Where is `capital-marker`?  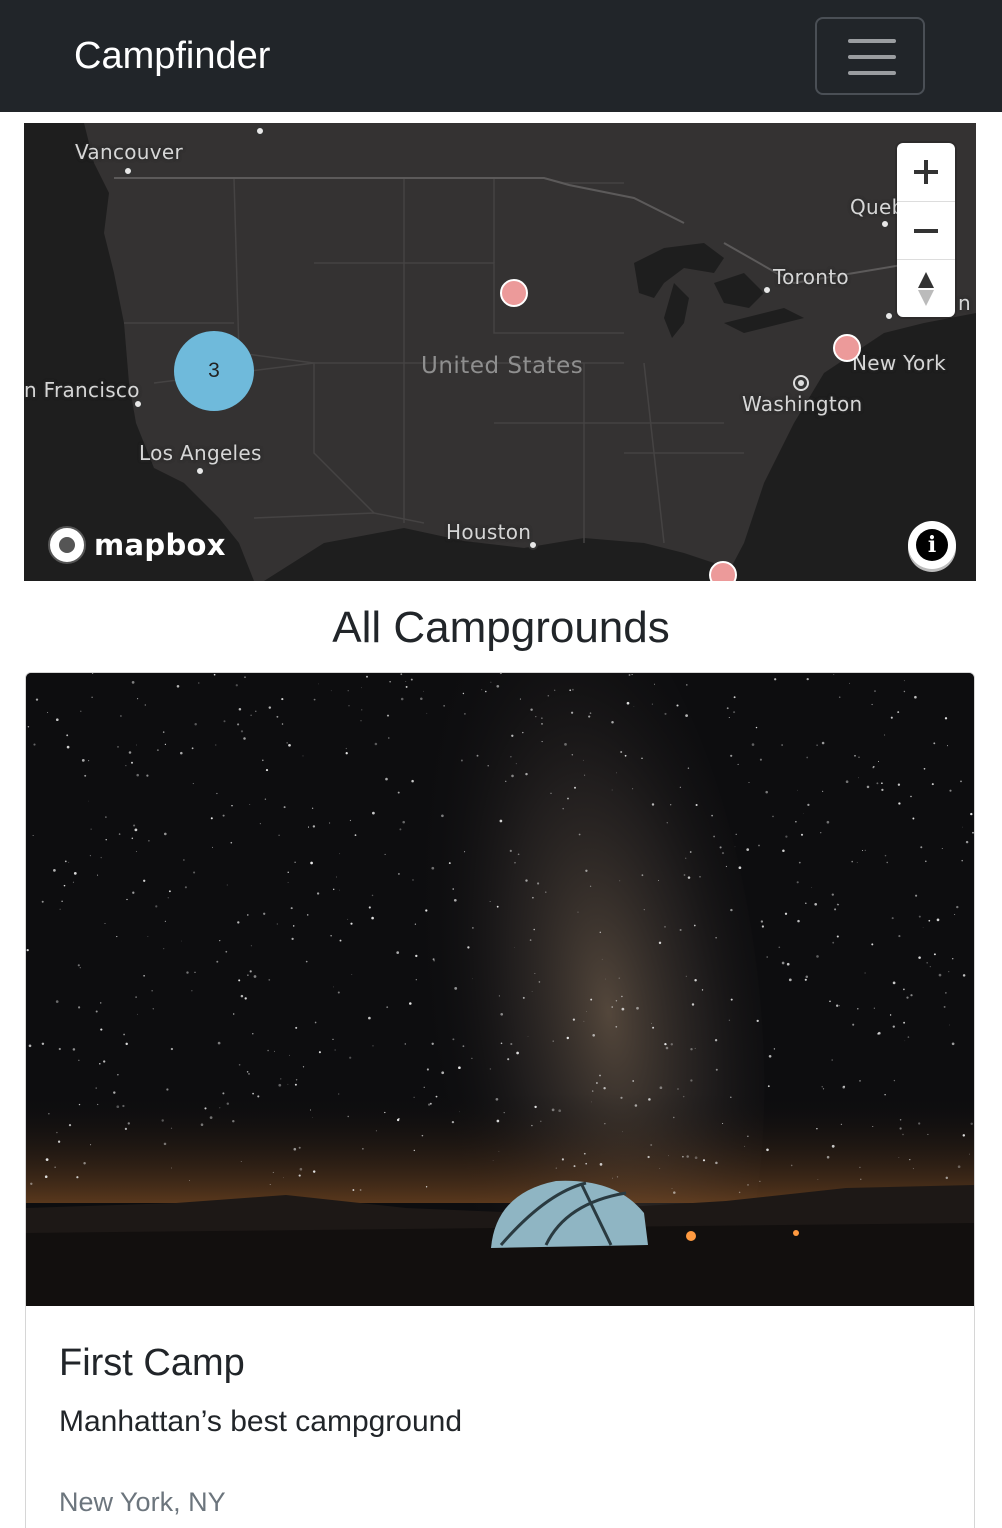
capital-marker is located at coordinates (801, 383).